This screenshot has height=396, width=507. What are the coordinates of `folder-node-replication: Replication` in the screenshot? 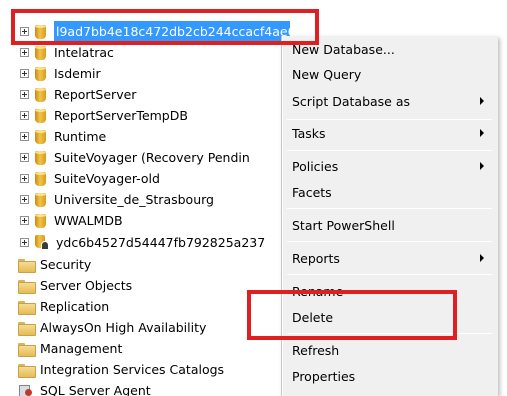 It's located at (63, 306).